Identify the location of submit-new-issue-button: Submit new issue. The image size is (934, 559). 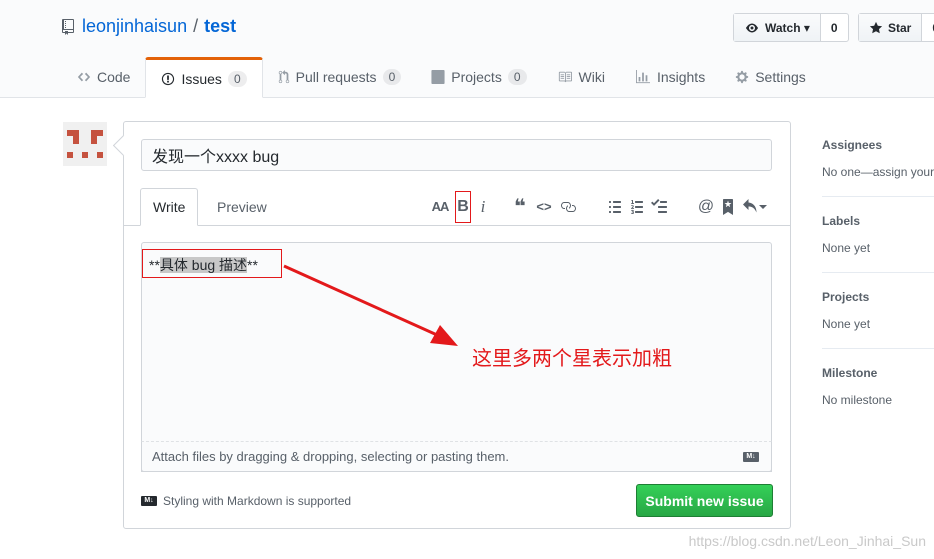
(704, 500).